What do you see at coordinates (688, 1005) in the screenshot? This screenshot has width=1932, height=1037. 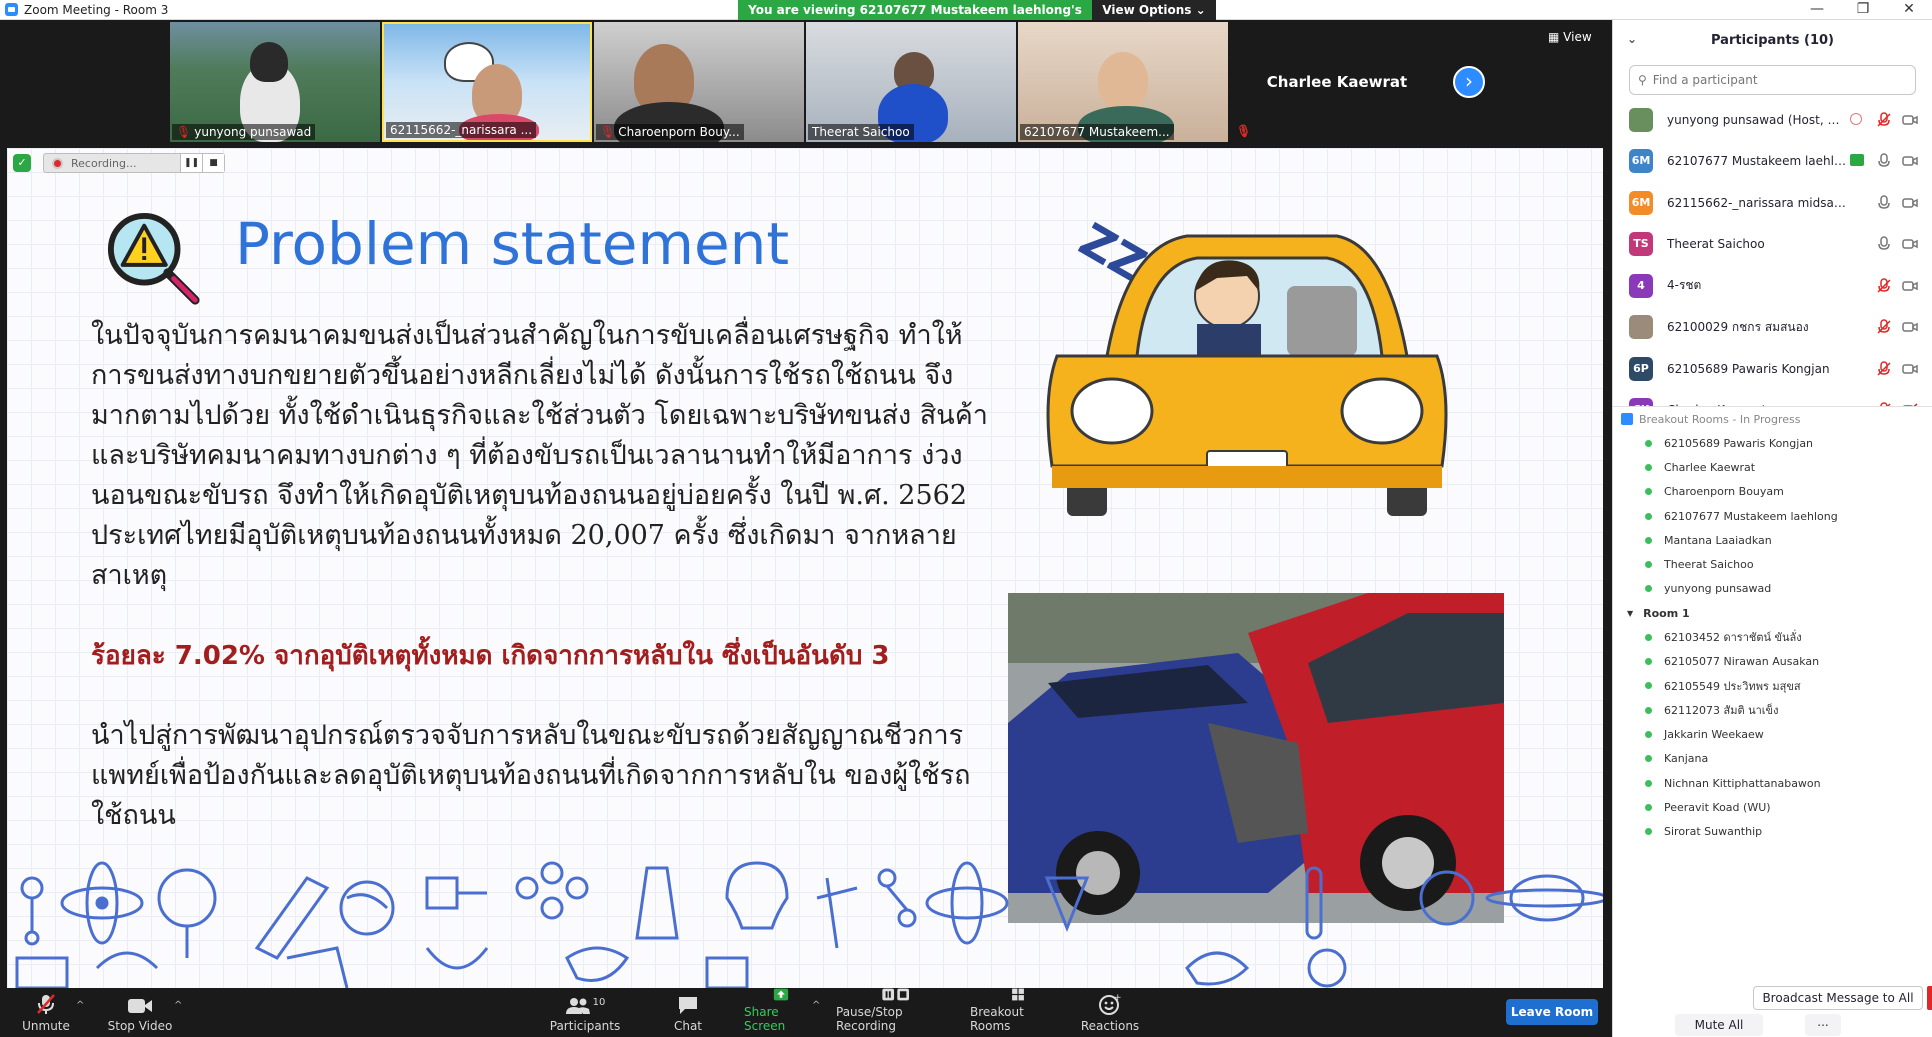 I see `chat-bubble-icon` at bounding box center [688, 1005].